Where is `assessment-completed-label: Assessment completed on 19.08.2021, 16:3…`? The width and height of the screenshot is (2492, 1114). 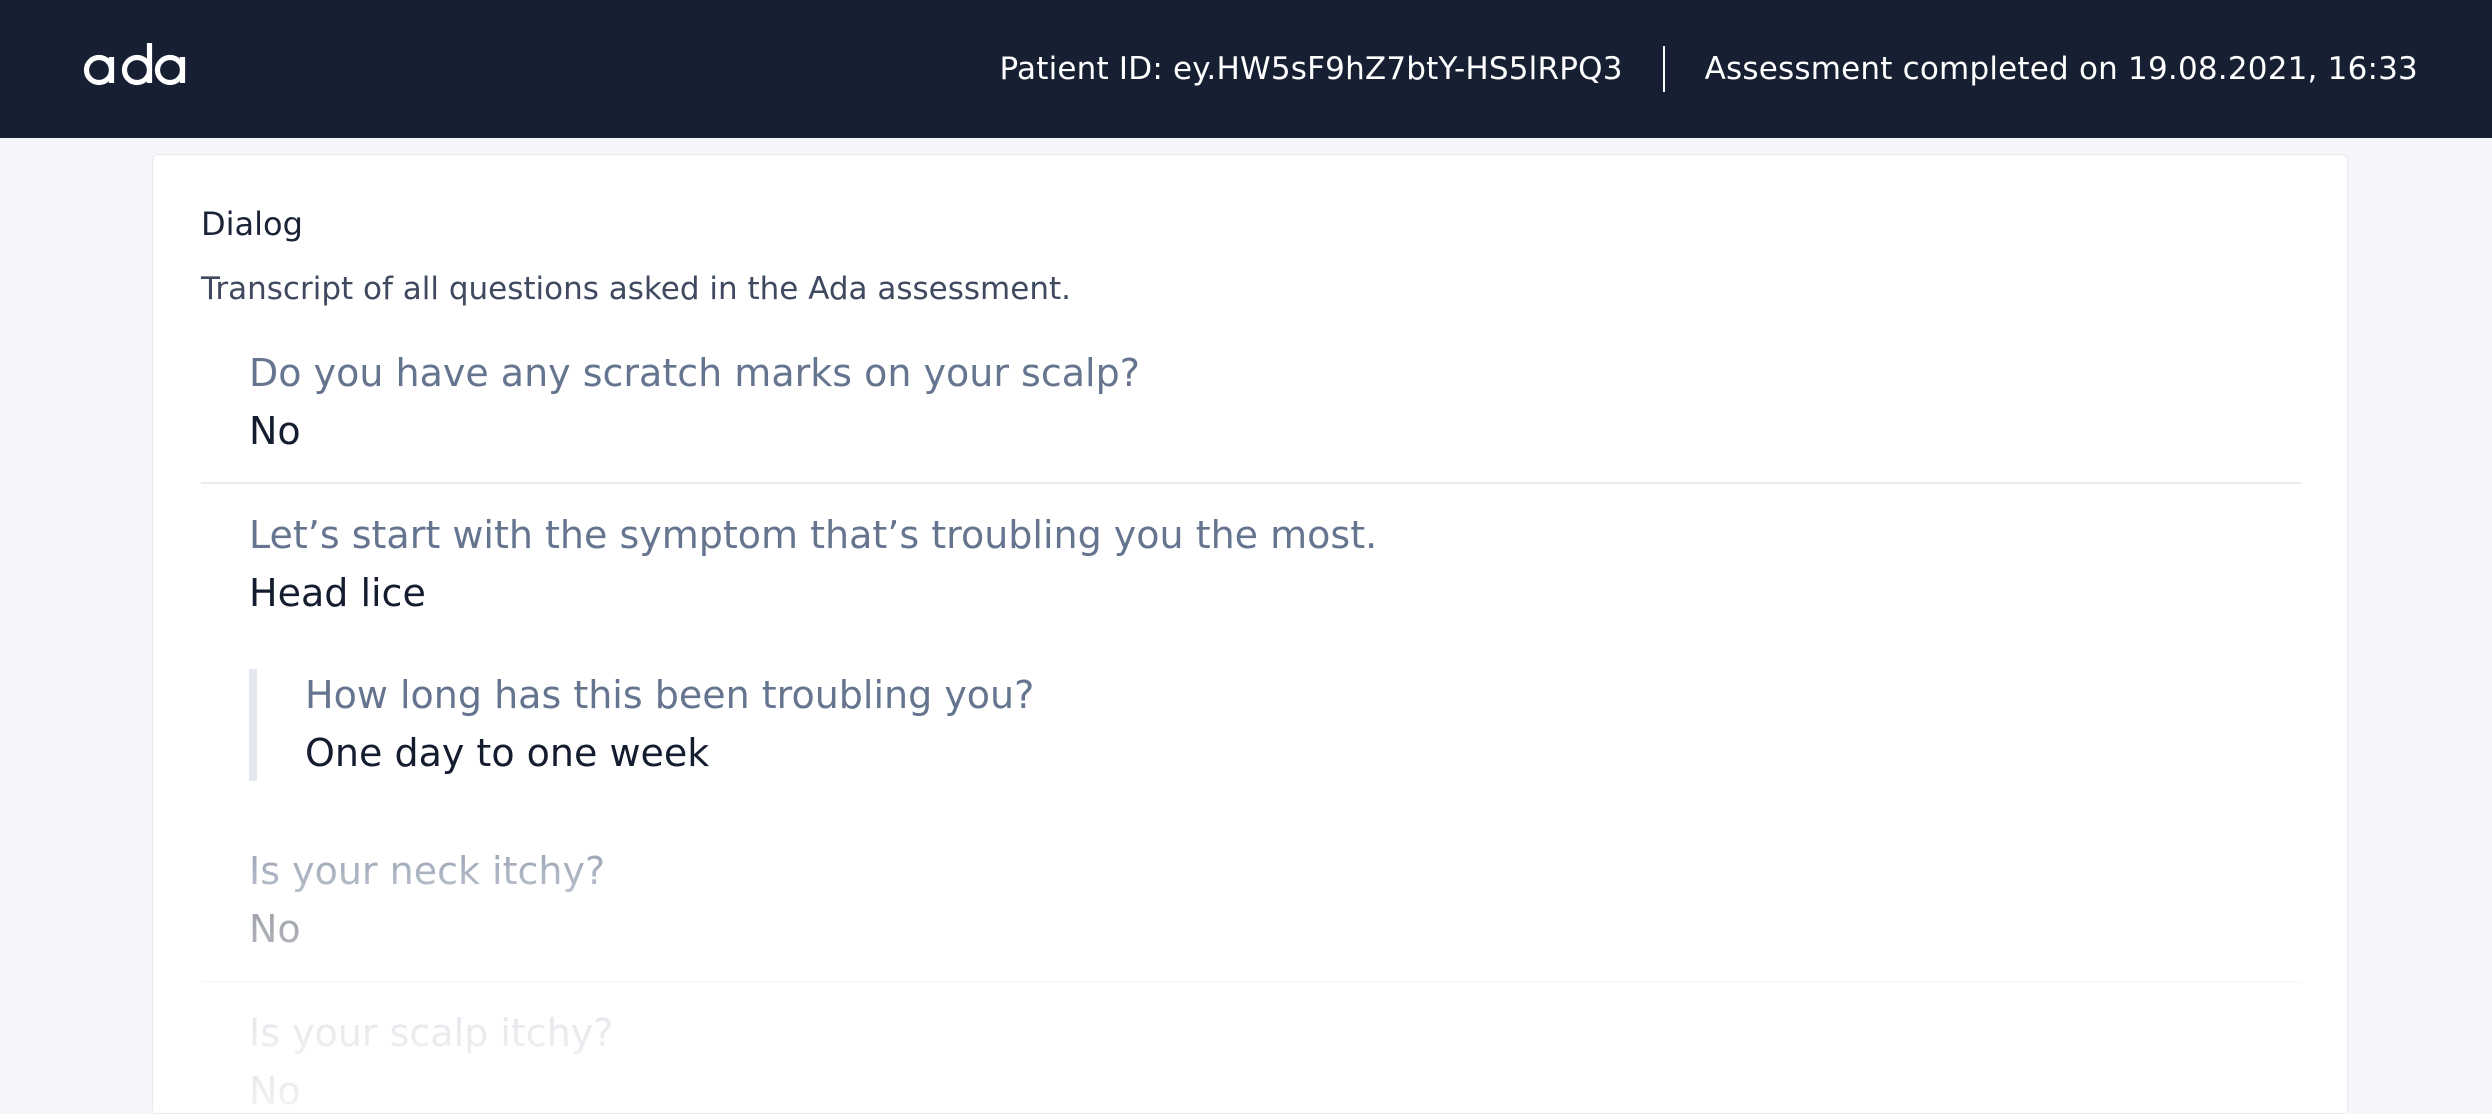
assessment-completed-label: Assessment completed on 19.08.2021, 16:3… is located at coordinates (2061, 69).